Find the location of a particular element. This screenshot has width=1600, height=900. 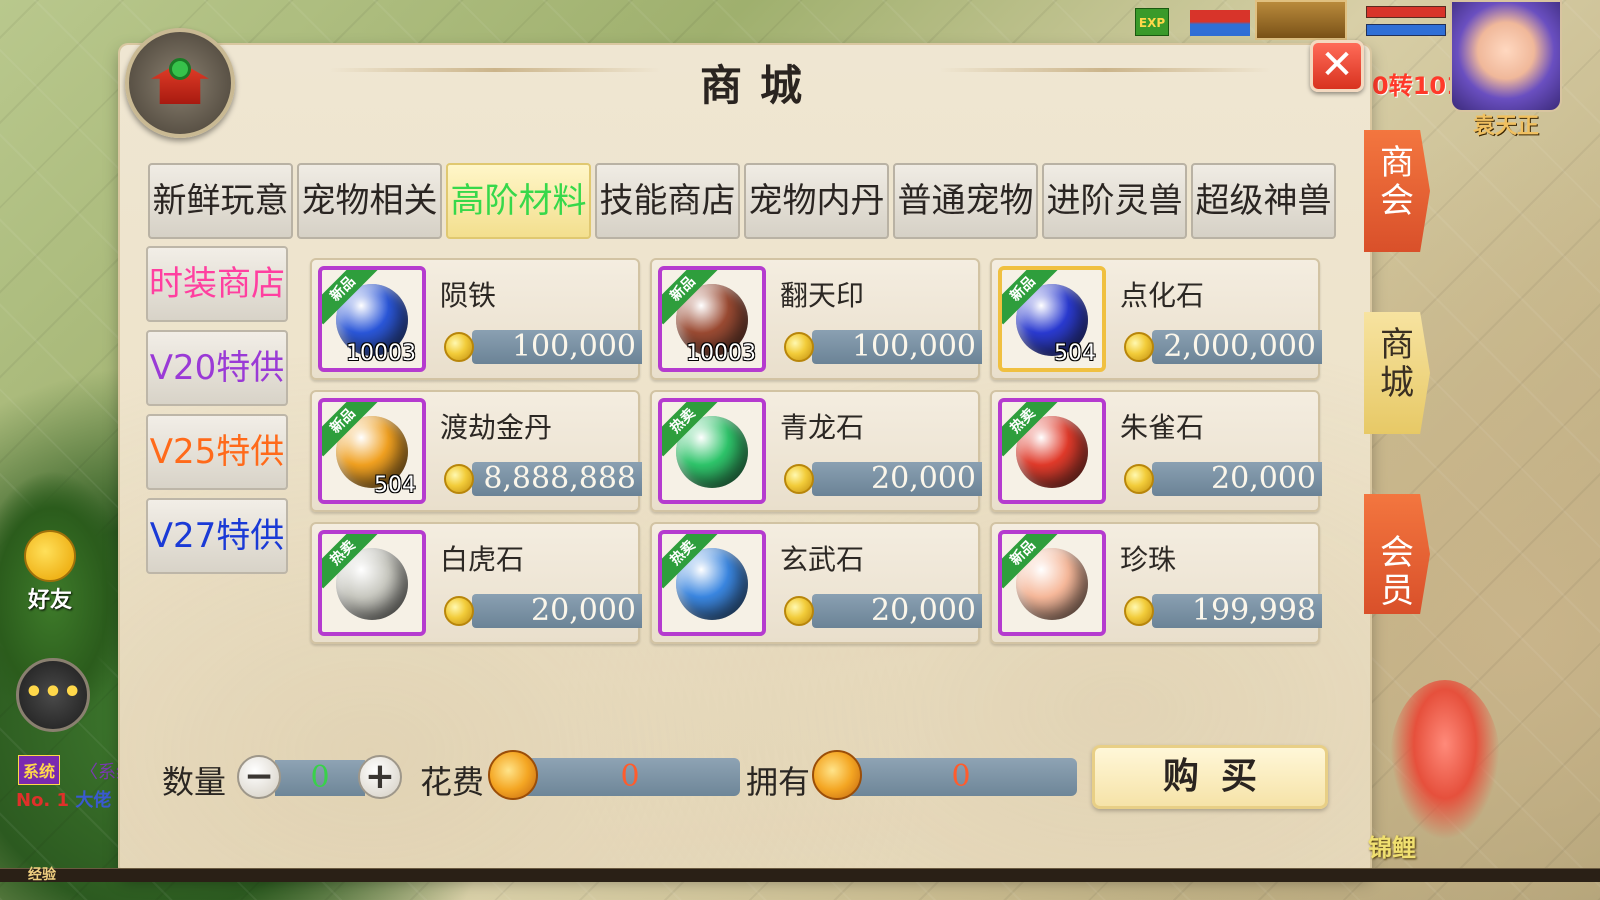

item-name: 陨铁 is located at coordinates (468, 295).